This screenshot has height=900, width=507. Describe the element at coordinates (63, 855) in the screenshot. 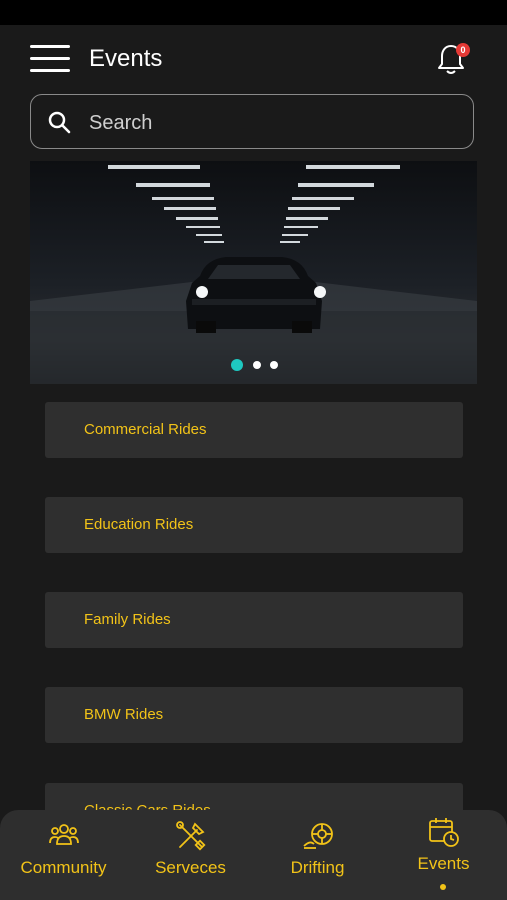

I see `nav-item-community: Community` at that location.